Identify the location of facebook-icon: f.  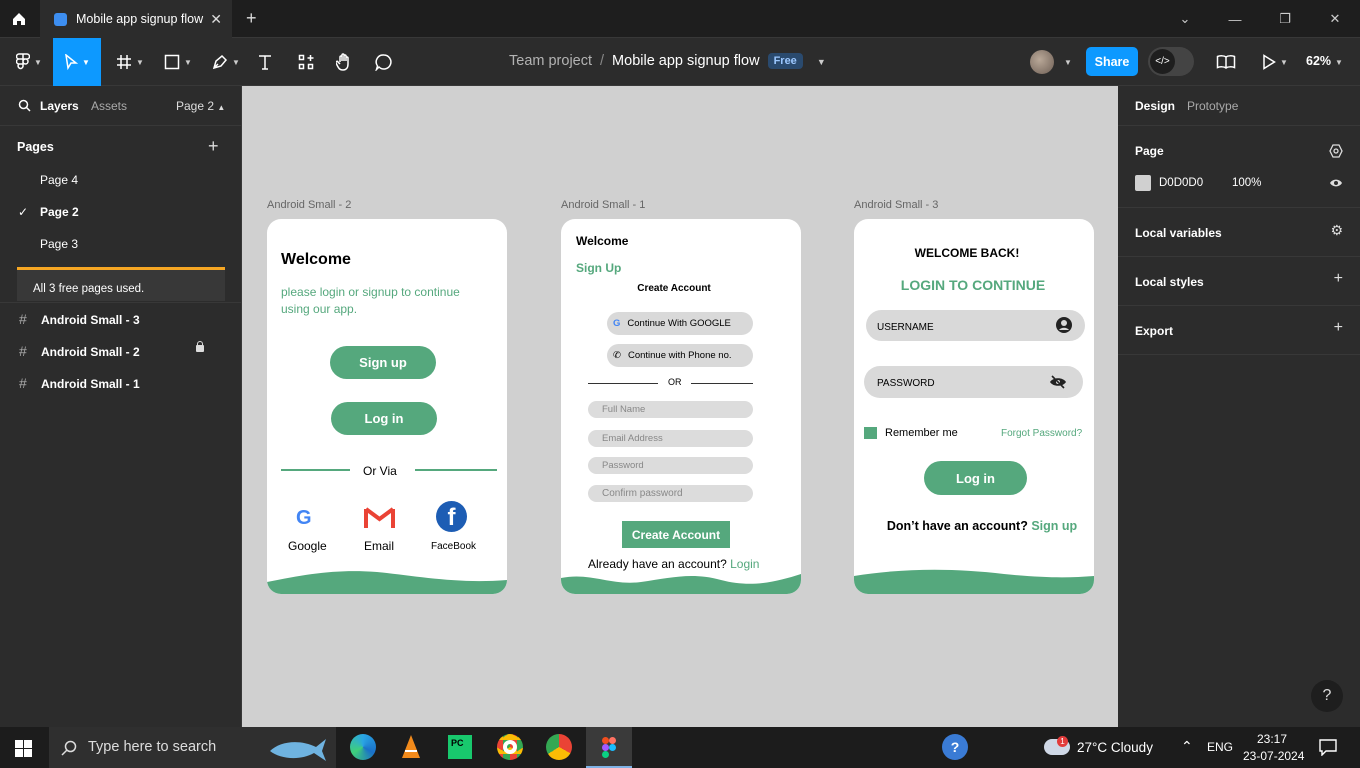
(451, 516).